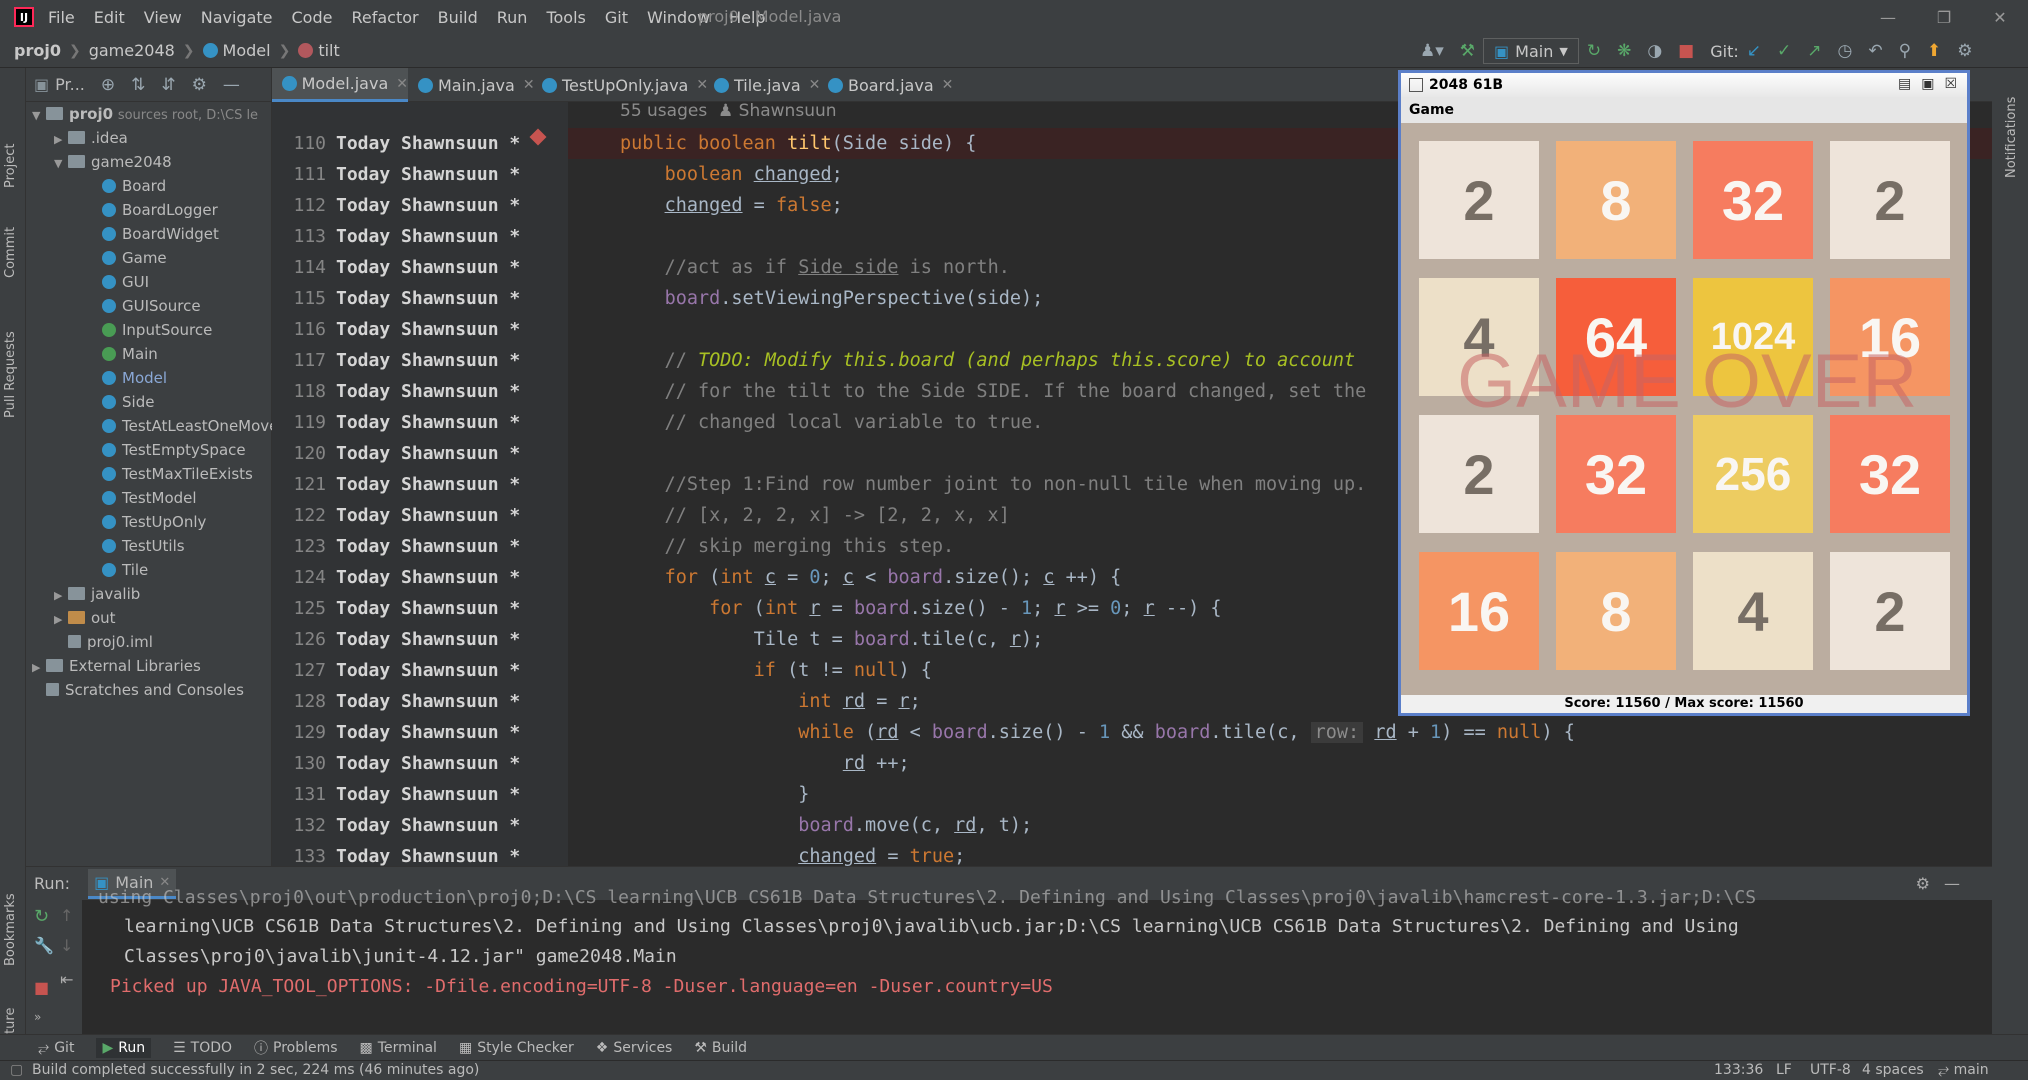 Image resolution: width=2028 pixels, height=1080 pixels. I want to click on scroll-down-icon: ↓, so click(66, 945).